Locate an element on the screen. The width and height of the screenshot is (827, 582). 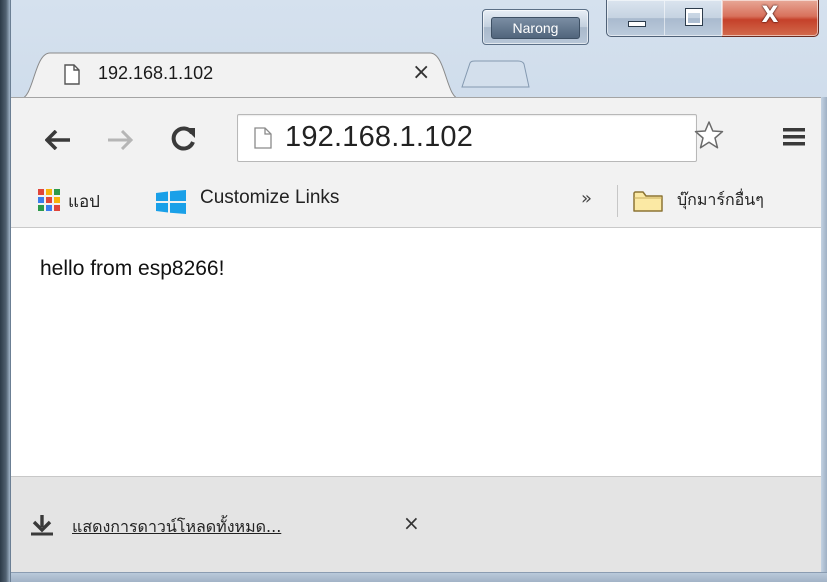
profile-button: Narong is located at coordinates (535, 27).